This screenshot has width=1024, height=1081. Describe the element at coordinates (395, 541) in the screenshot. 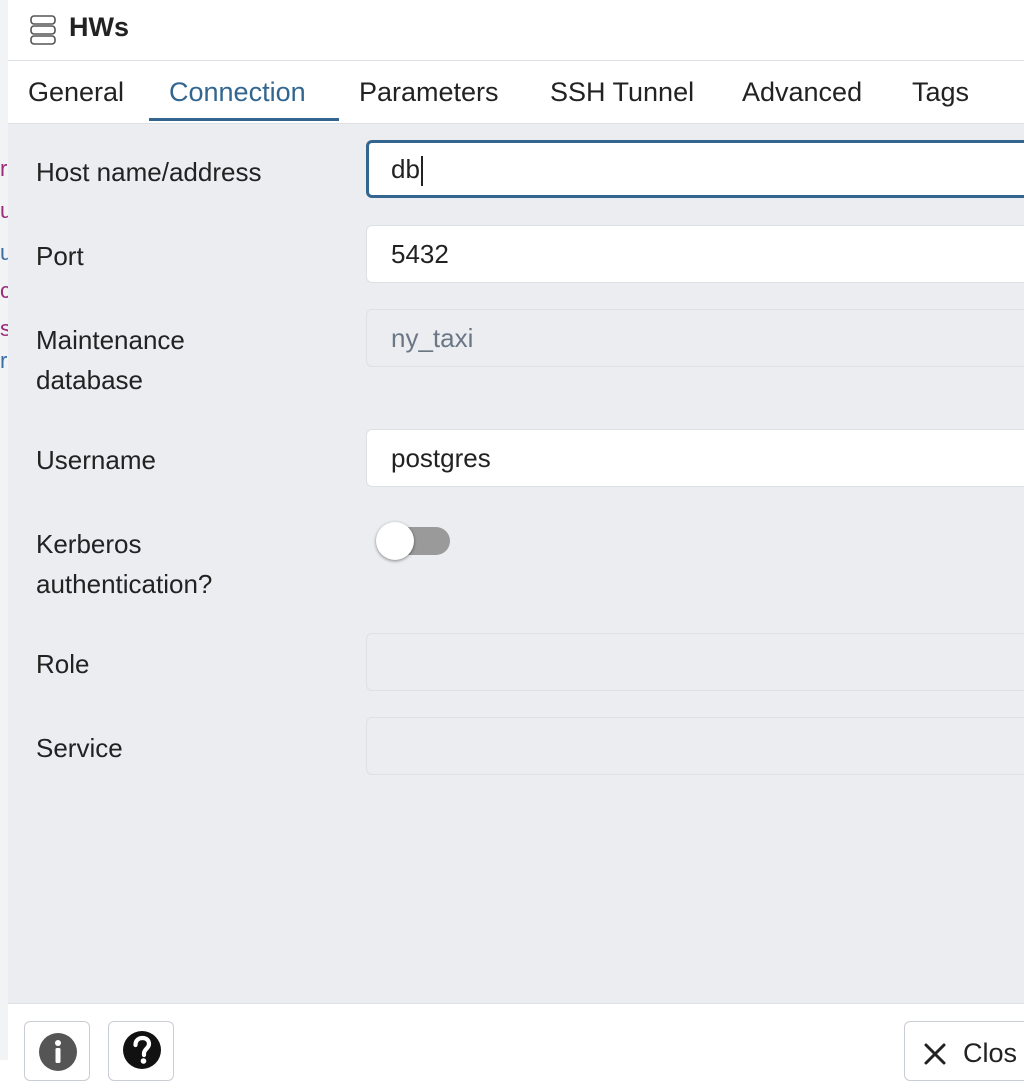

I see `toggle-knob` at that location.